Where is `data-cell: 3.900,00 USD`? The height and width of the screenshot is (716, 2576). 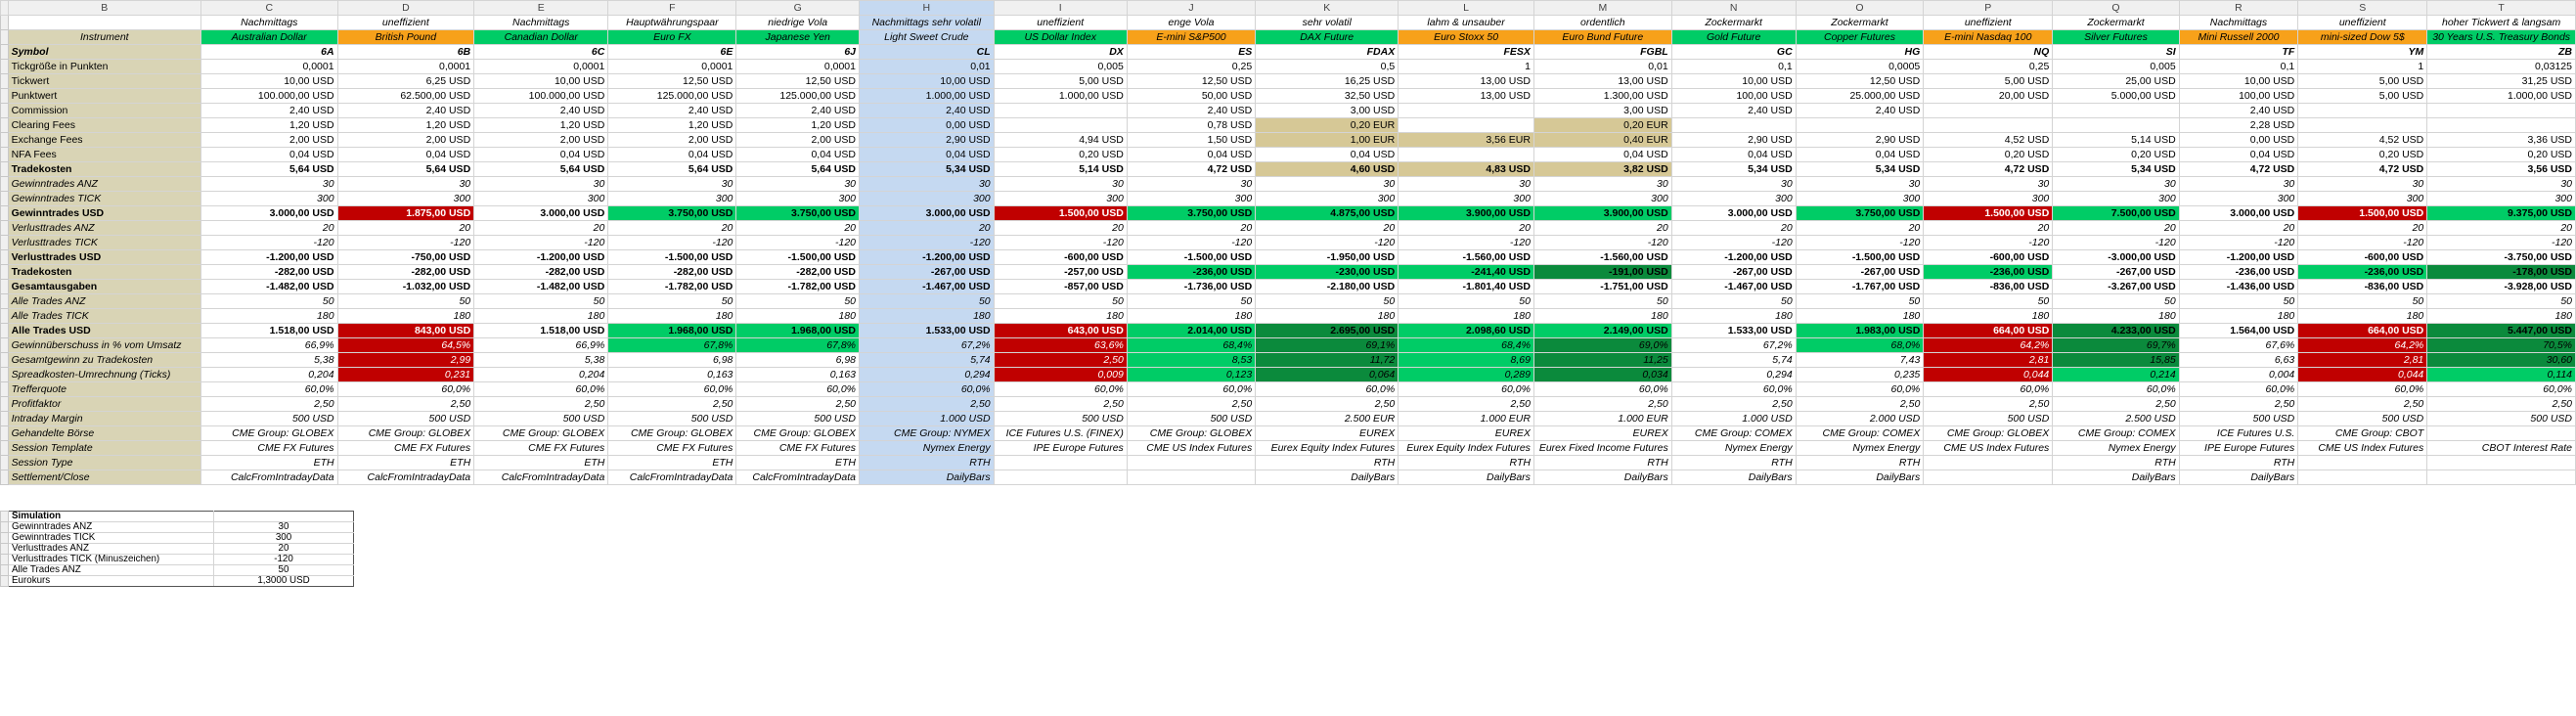
data-cell: 3.900,00 USD is located at coordinates (1466, 213).